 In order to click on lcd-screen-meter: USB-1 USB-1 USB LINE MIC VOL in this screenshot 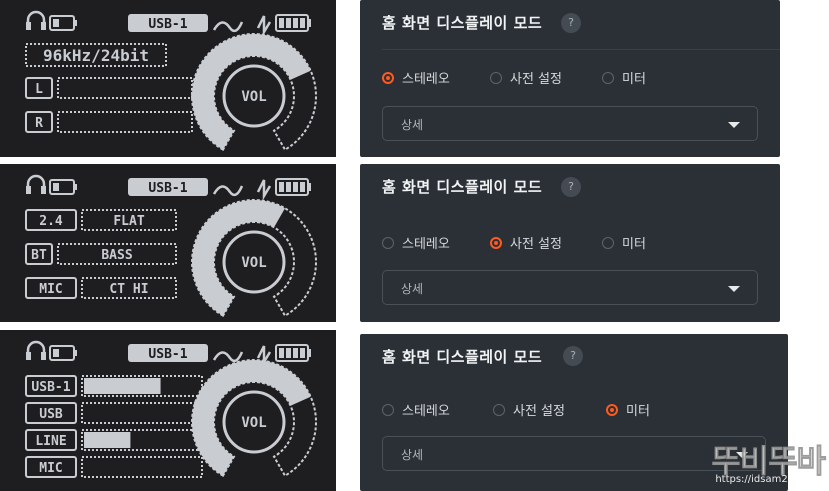, I will do `click(168, 410)`.